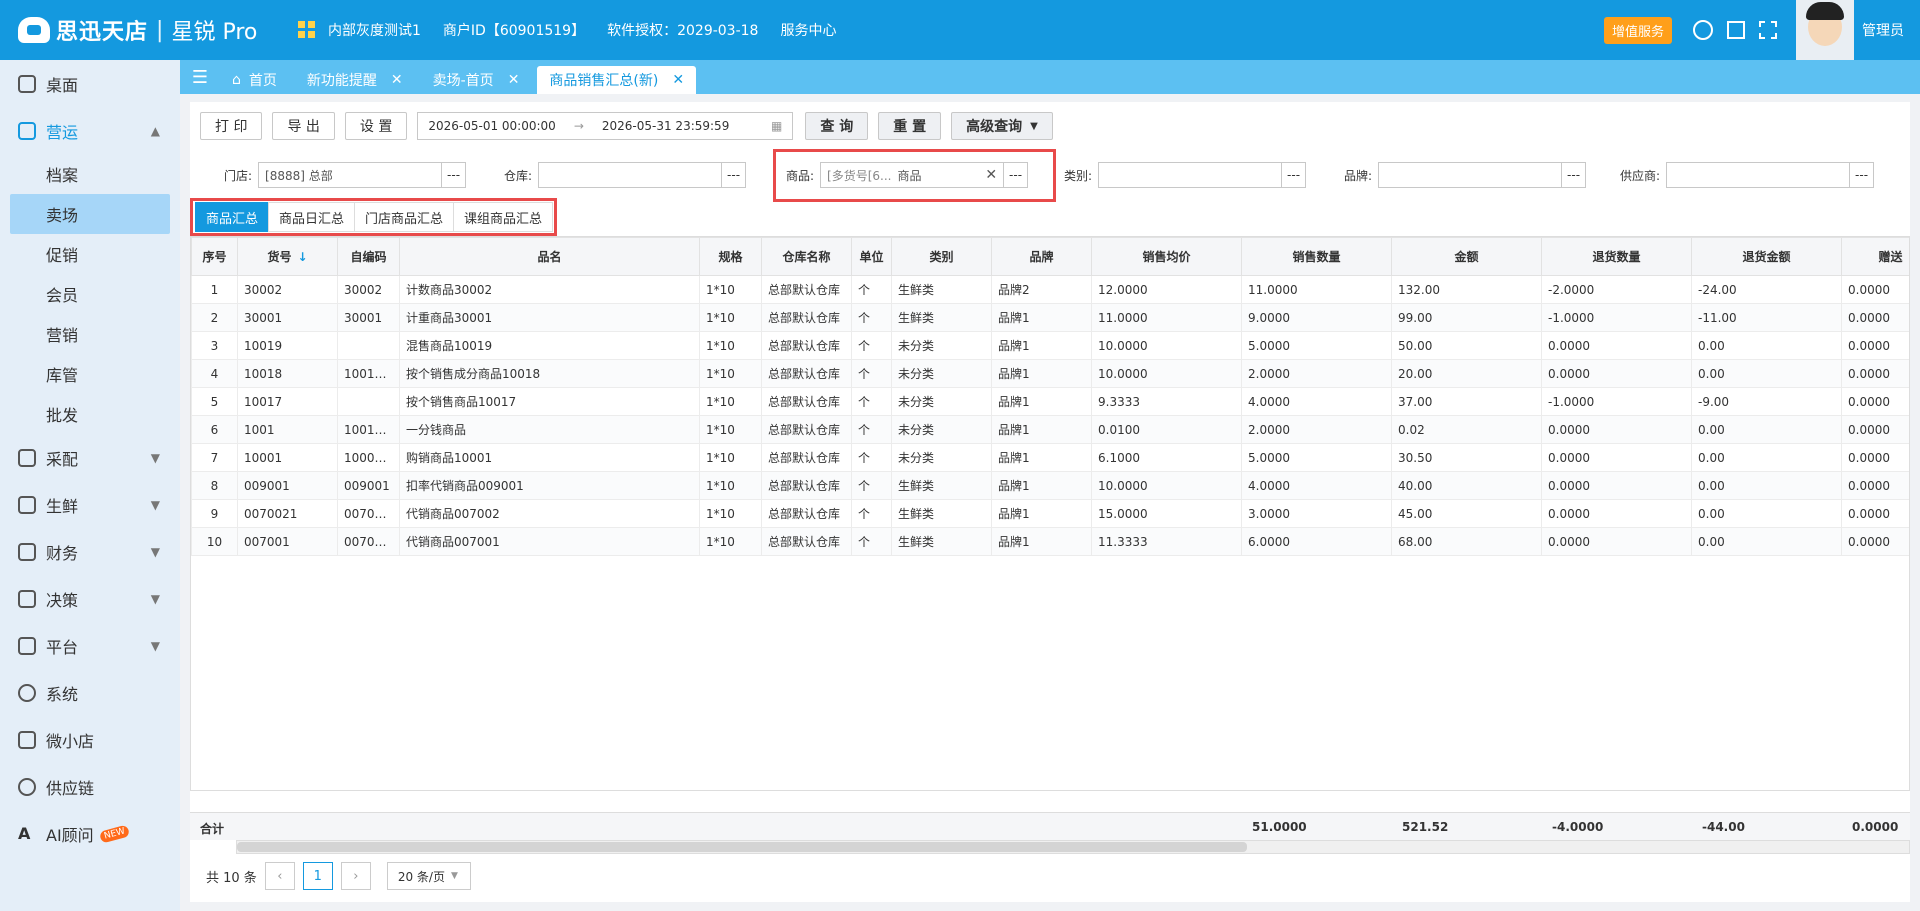  Describe the element at coordinates (350, 175) in the screenshot. I see `store-input: [8888] 总部` at that location.